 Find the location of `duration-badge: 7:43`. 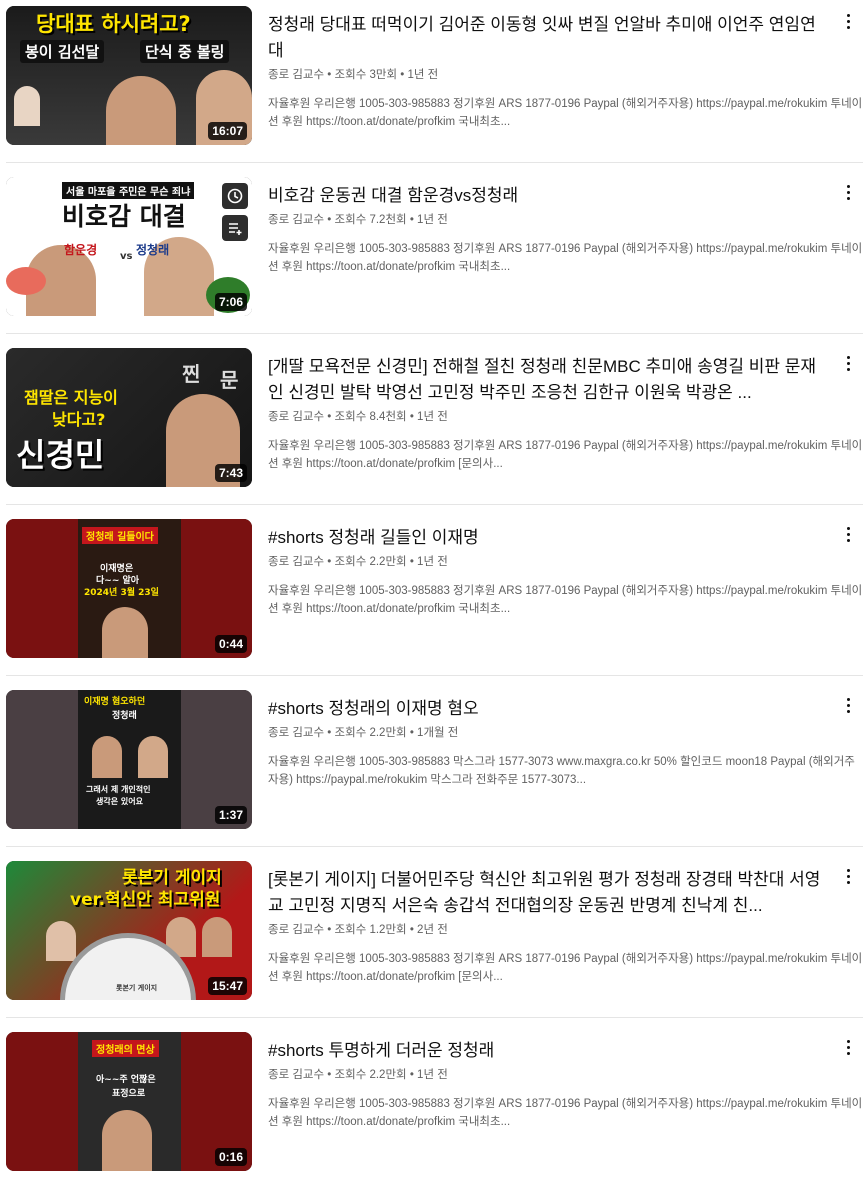

duration-badge: 7:43 is located at coordinates (230, 473).